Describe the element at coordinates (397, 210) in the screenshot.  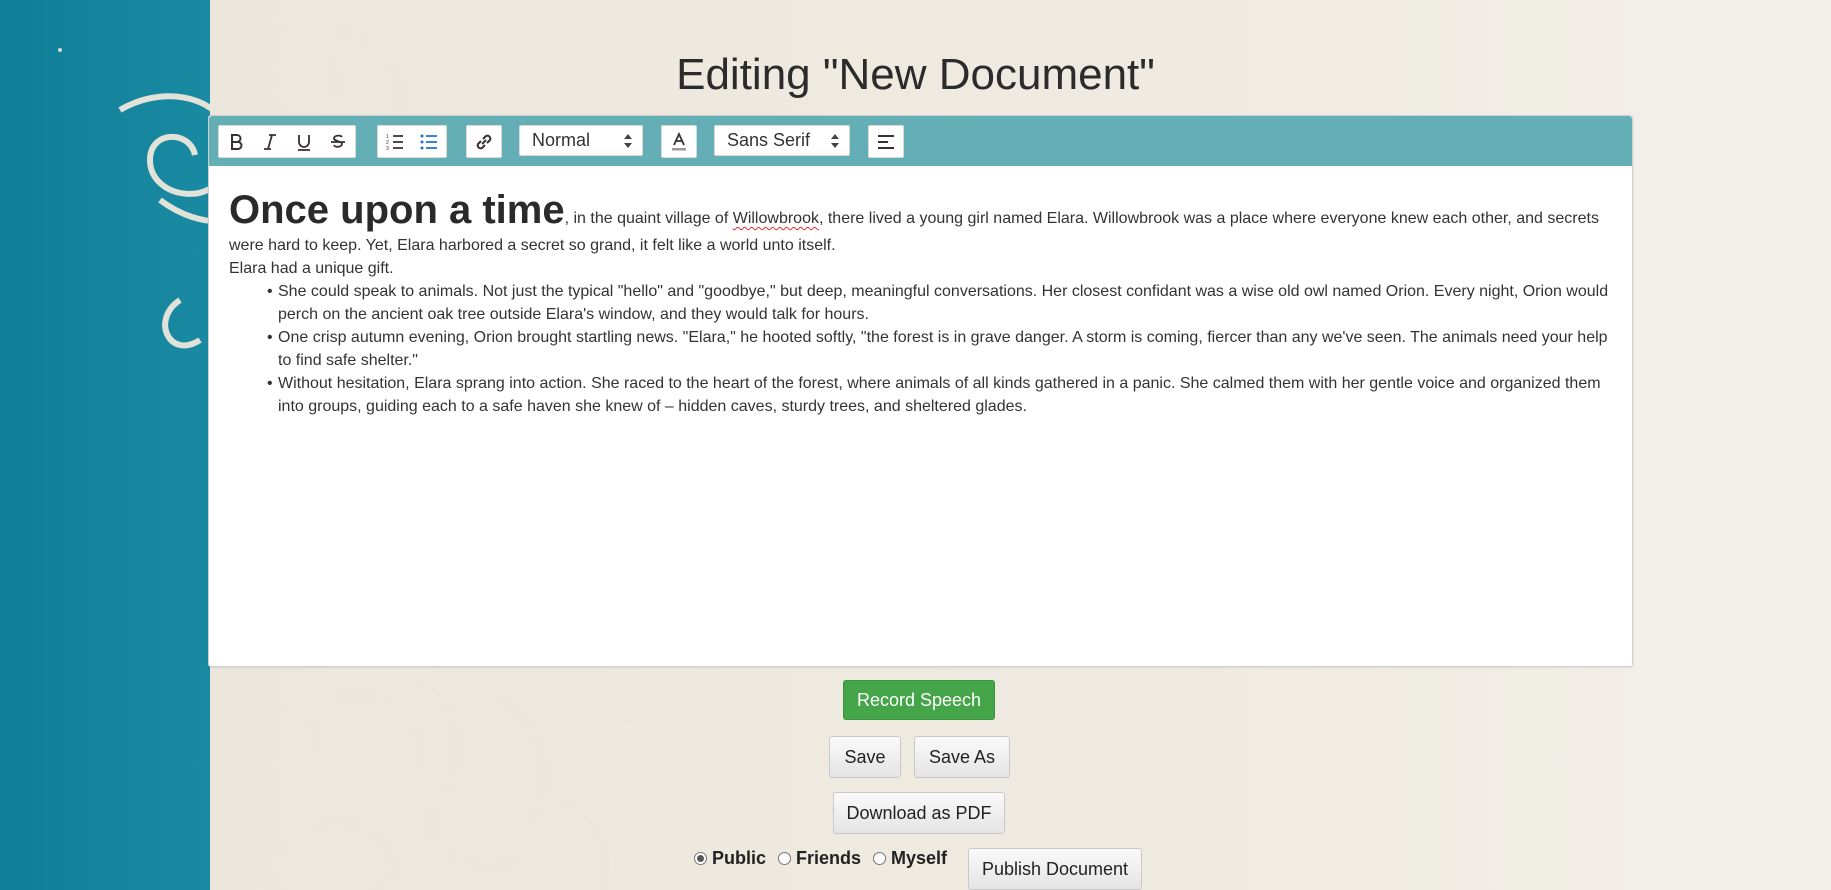
I see `document-heading: Once upon a time` at that location.